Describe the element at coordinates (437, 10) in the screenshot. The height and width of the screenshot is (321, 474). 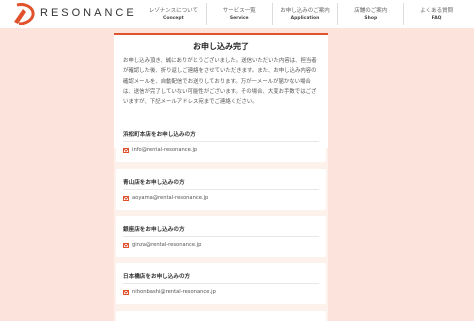
I see `nav-label: よくある質問` at that location.